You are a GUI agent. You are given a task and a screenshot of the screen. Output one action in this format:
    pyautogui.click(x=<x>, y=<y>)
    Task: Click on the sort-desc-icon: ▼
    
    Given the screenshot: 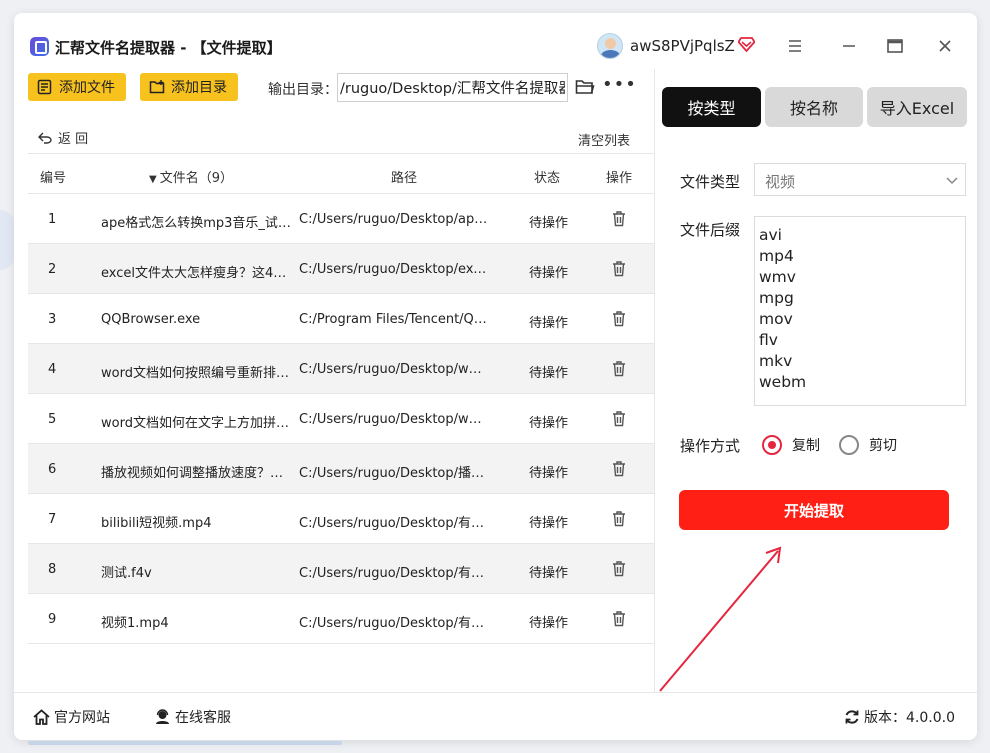 What is the action you would take?
    pyautogui.click(x=153, y=179)
    